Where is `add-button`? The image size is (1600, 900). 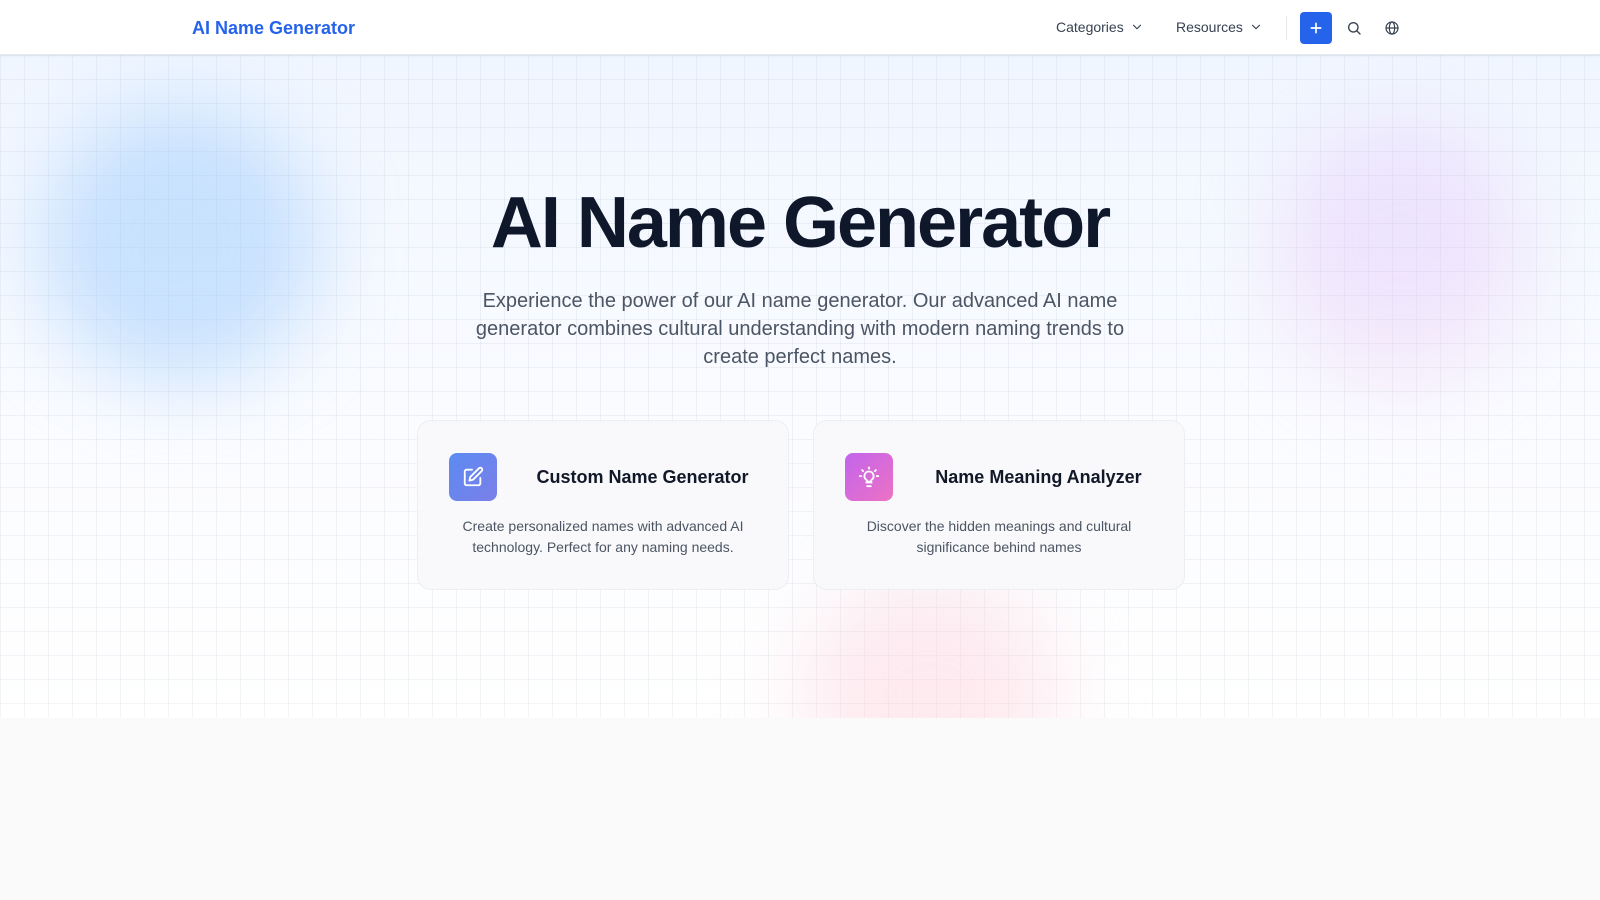
add-button is located at coordinates (1316, 28).